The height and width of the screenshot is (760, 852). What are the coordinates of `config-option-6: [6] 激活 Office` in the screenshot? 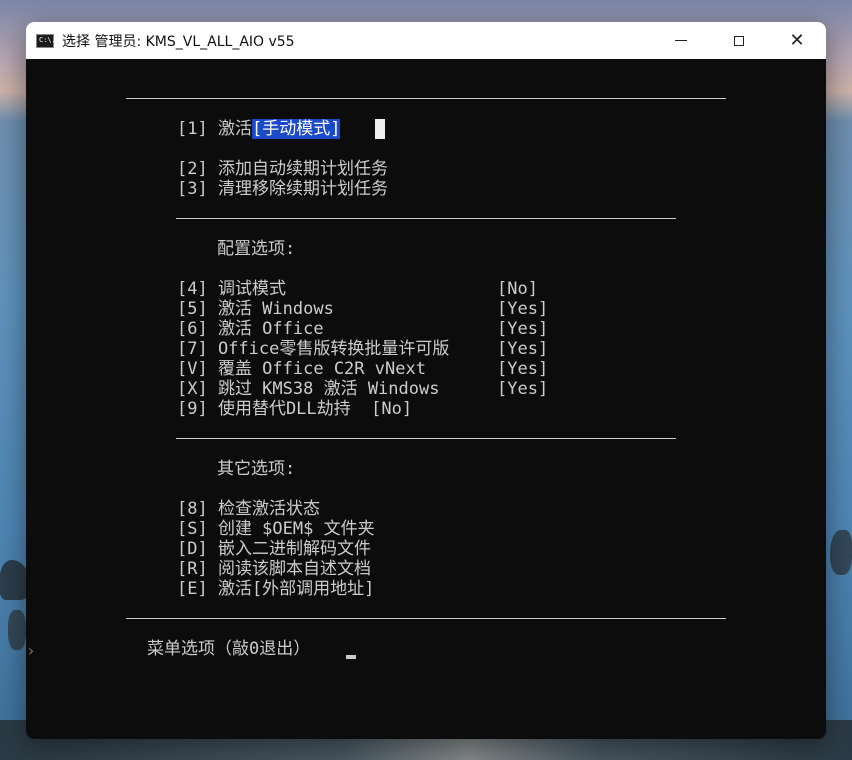 It's located at (250, 329).